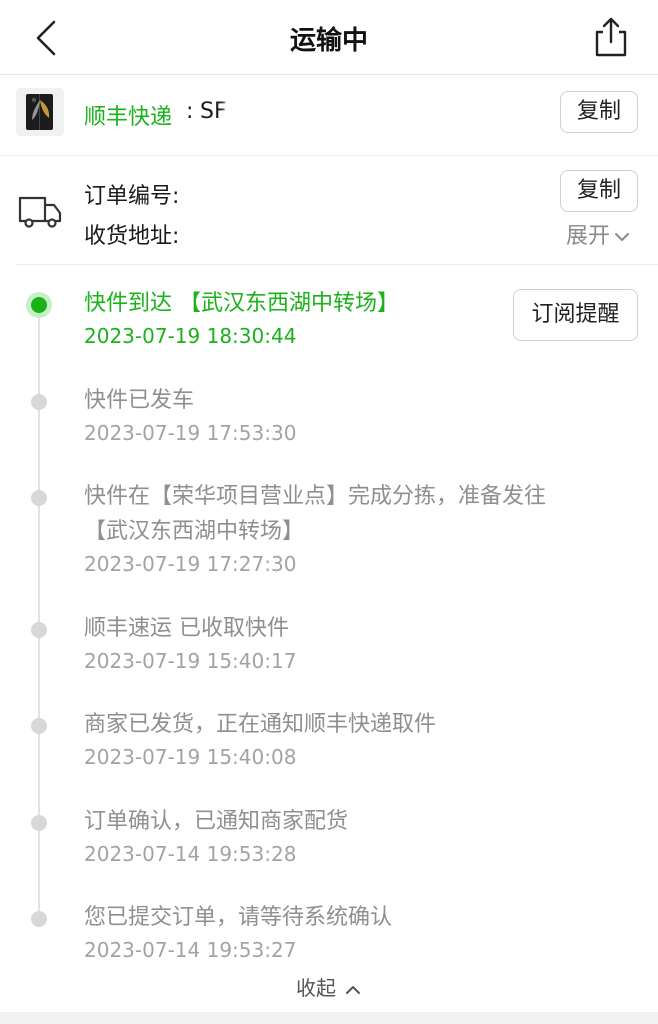 The width and height of the screenshot is (658, 1024). I want to click on carrier-name: 顺丰快递, so click(128, 117).